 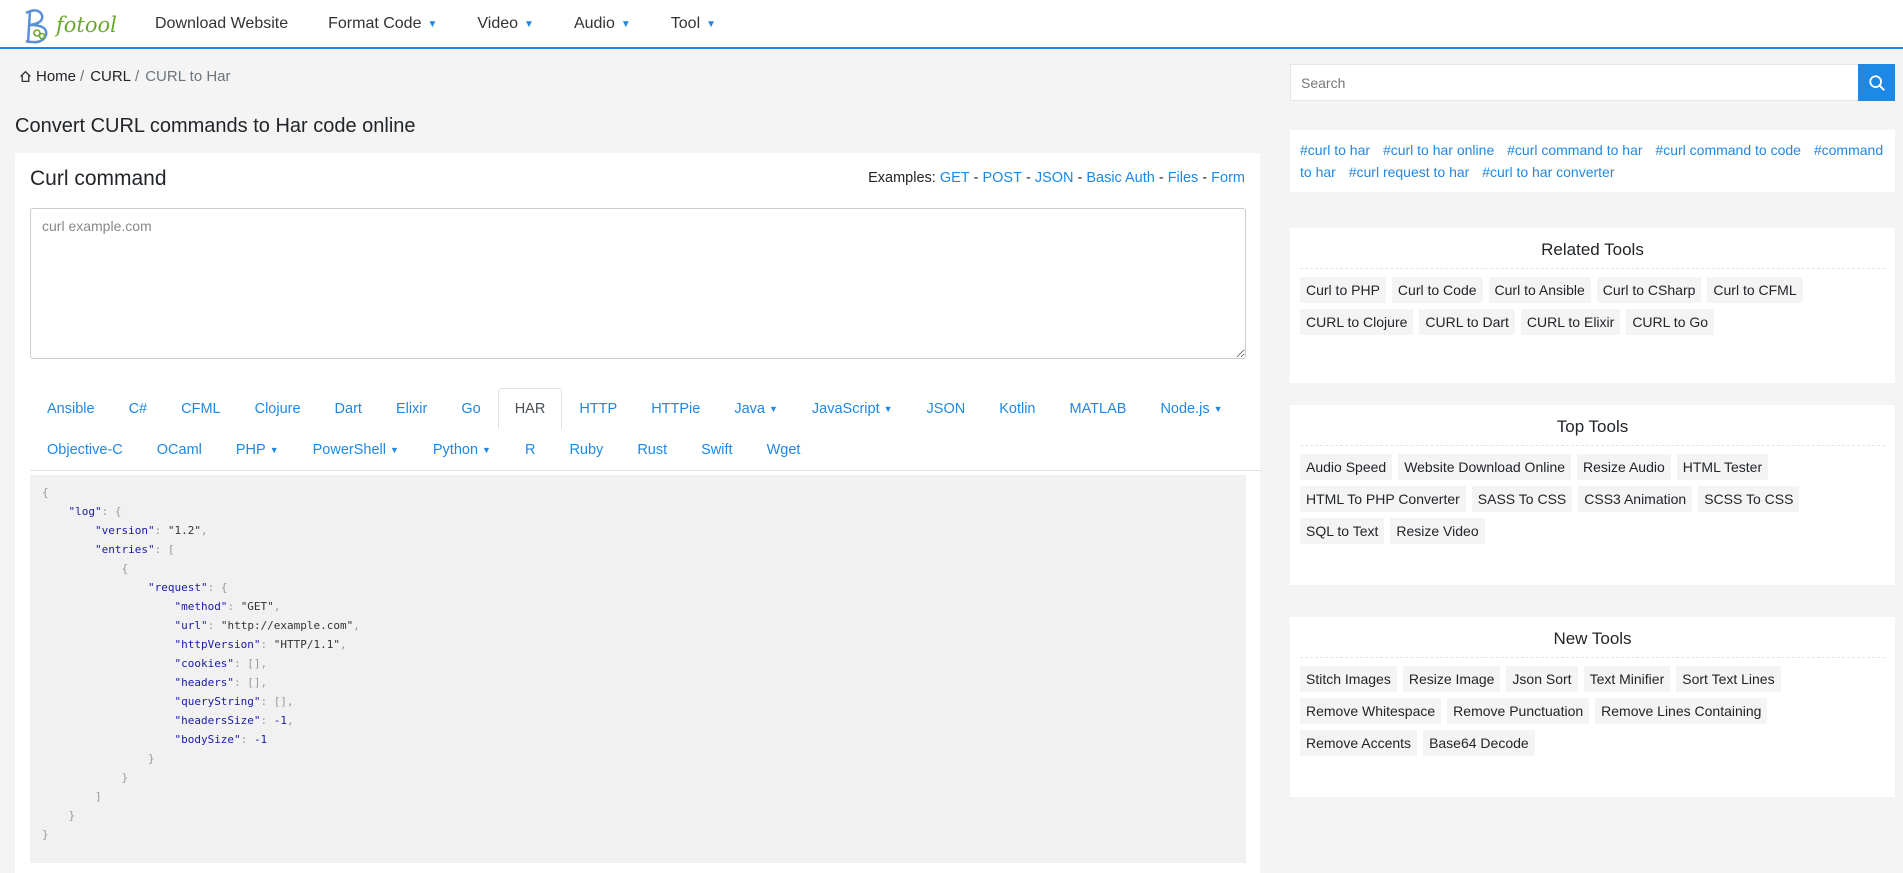 I want to click on tab-json: JSON, so click(x=946, y=408).